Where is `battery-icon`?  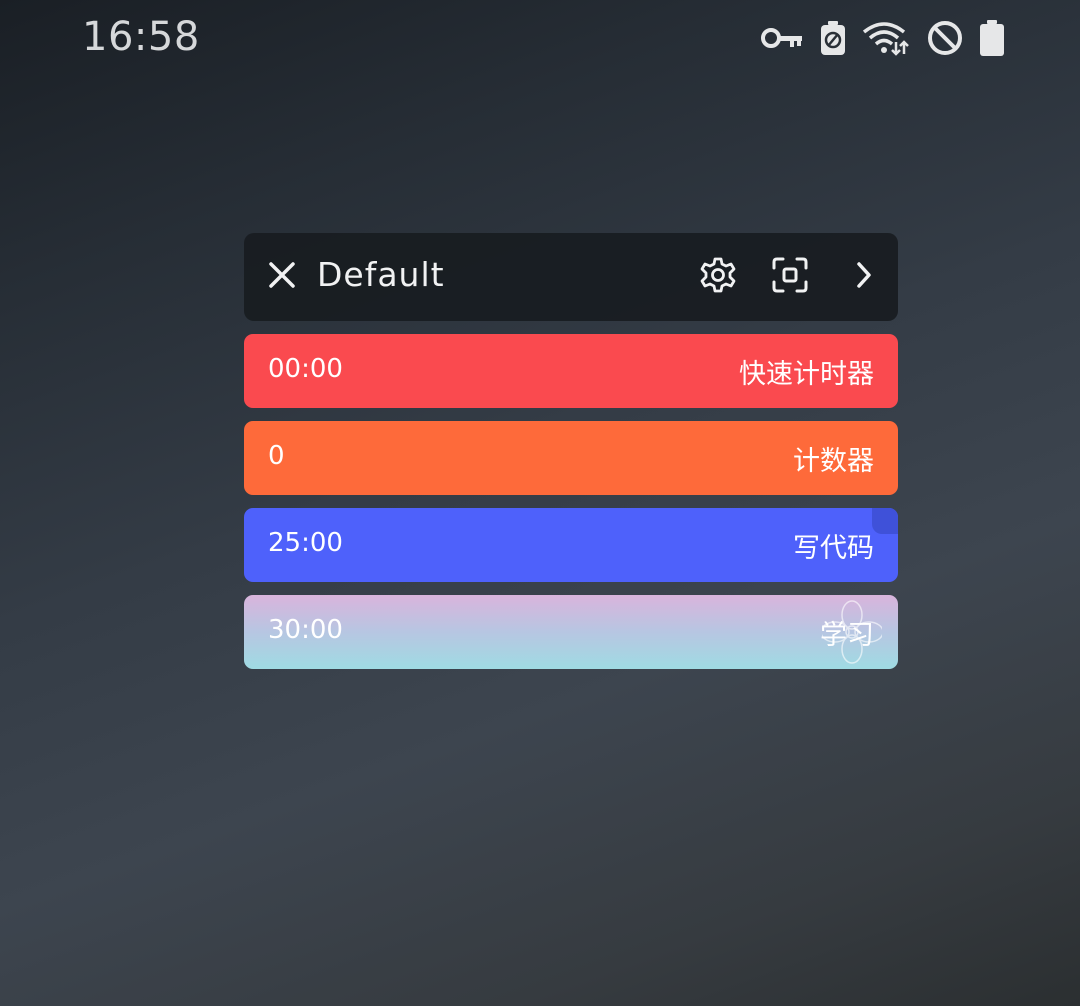
battery-icon is located at coordinates (992, 38).